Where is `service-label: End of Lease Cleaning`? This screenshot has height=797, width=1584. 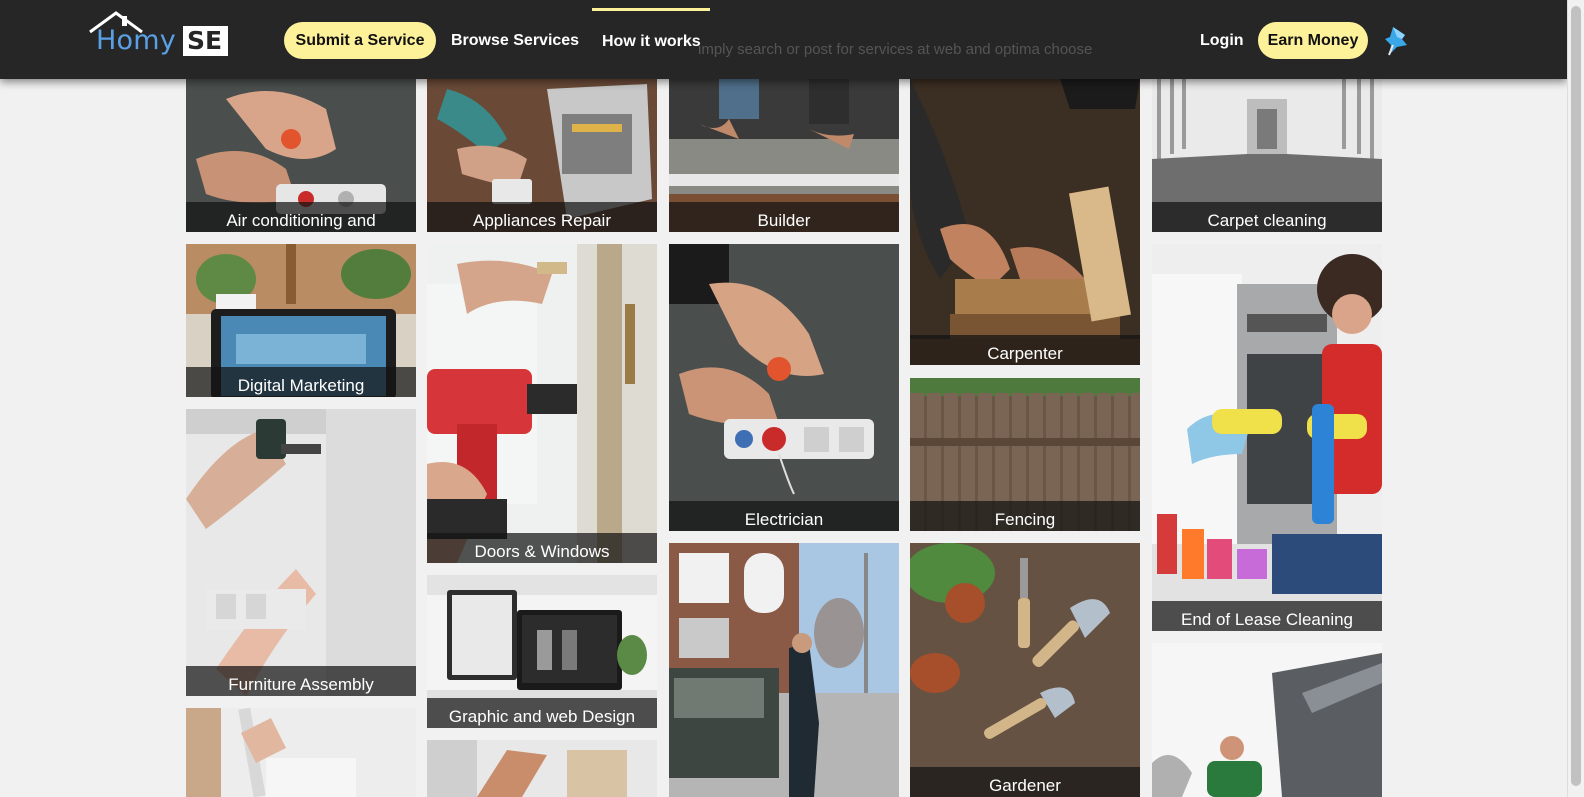
service-label: End of Lease Cleaning is located at coordinates (1267, 616).